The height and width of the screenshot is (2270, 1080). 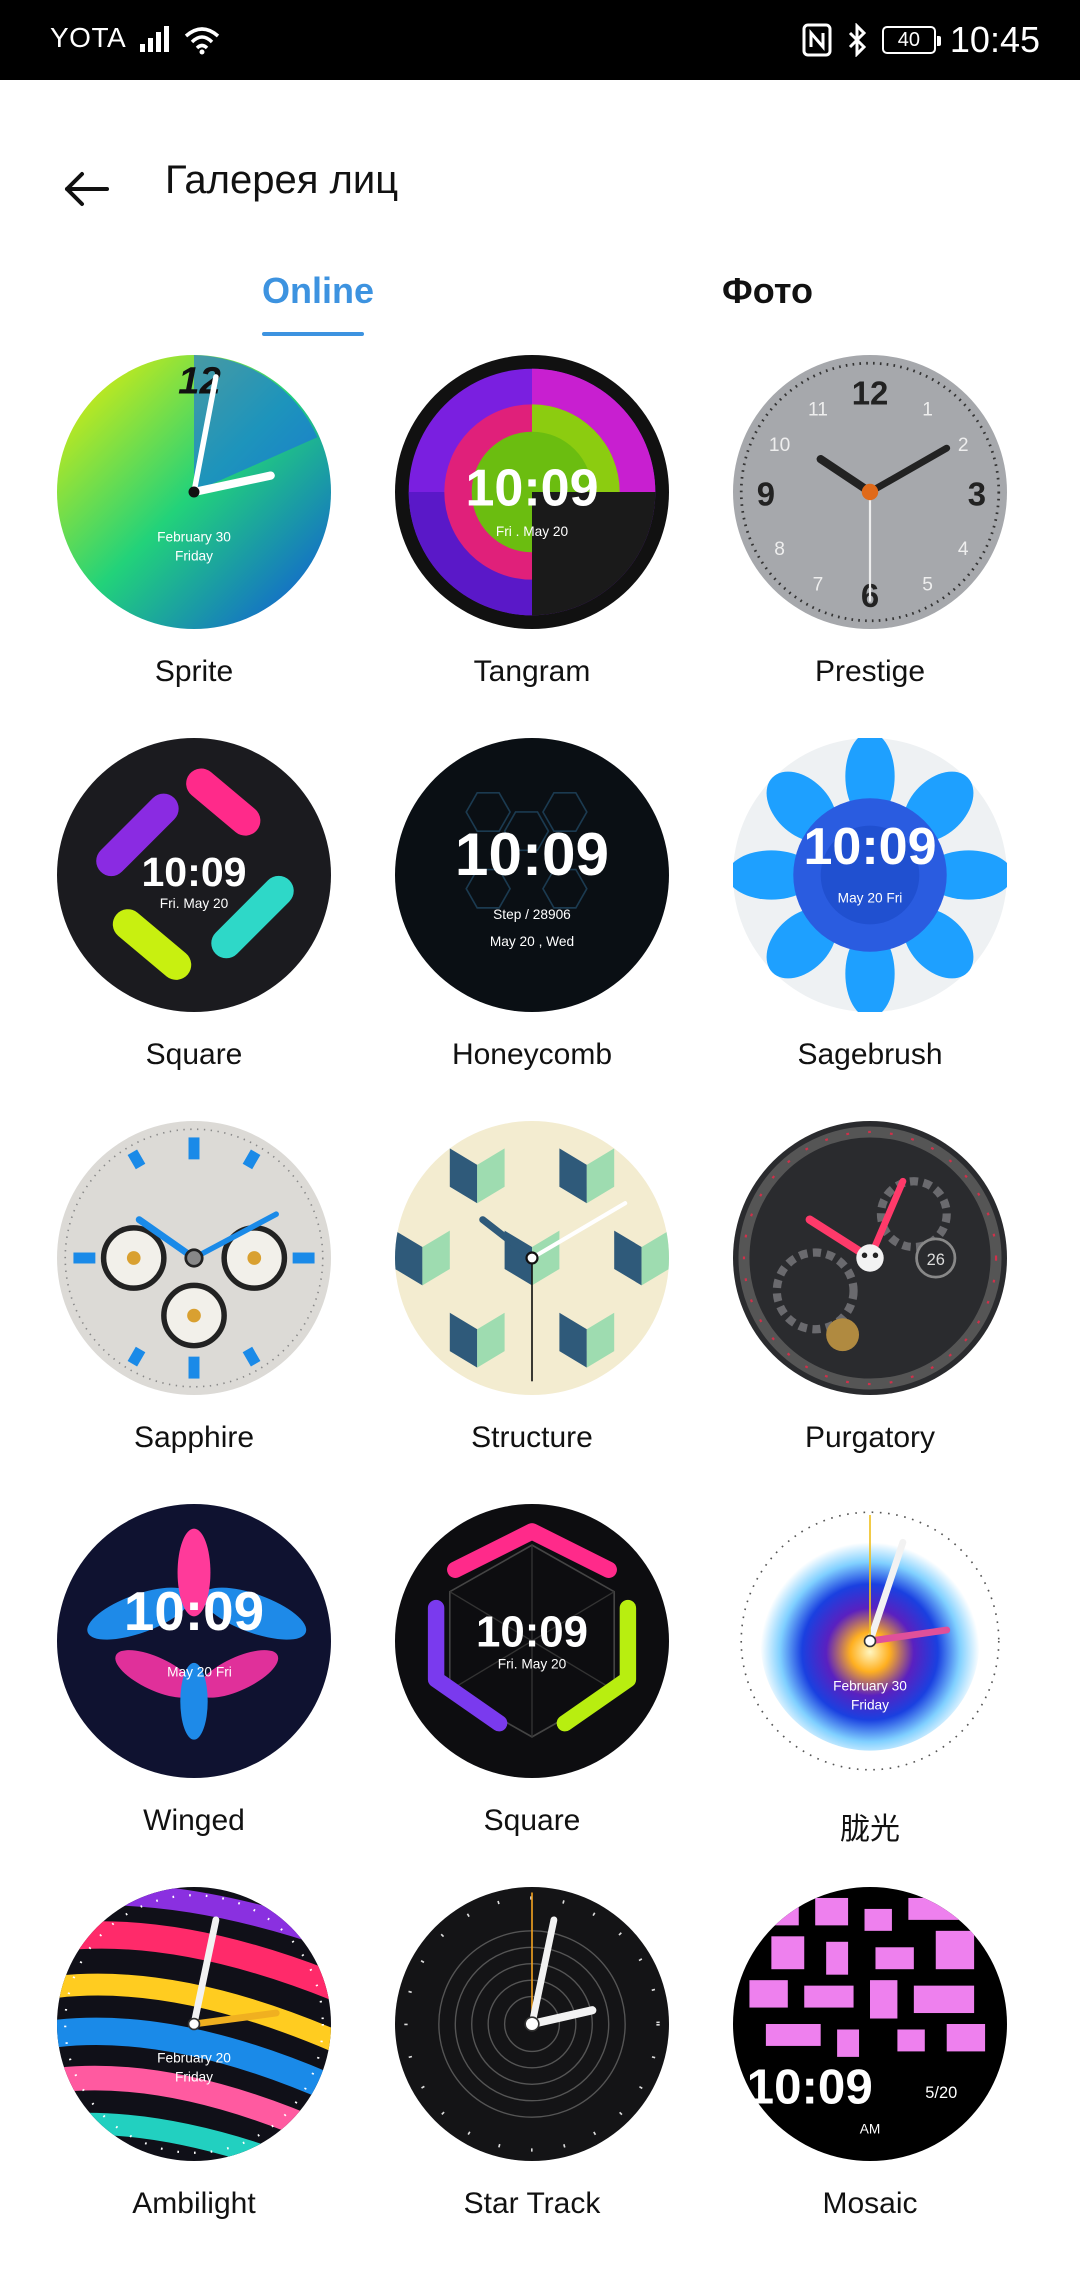 I want to click on watch-face-card: 10:09 5/20 AM Mosaic, so click(x=870, y=2078).